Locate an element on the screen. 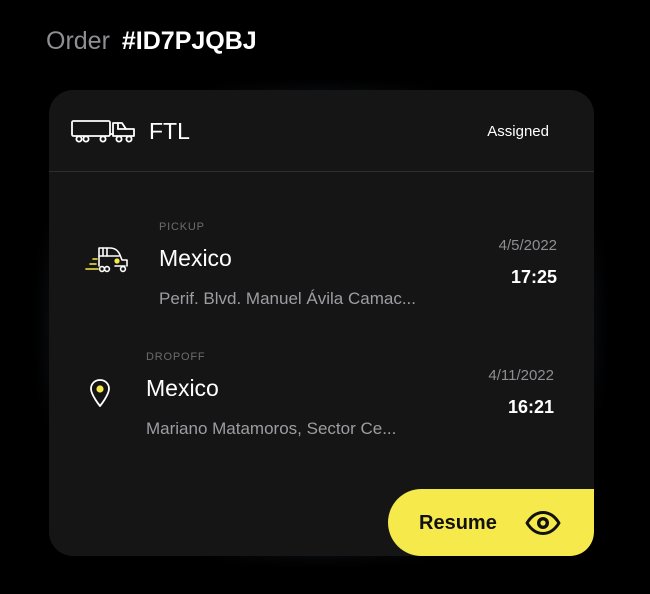 The image size is (650, 594). pickup-city: Mexico is located at coordinates (195, 258).